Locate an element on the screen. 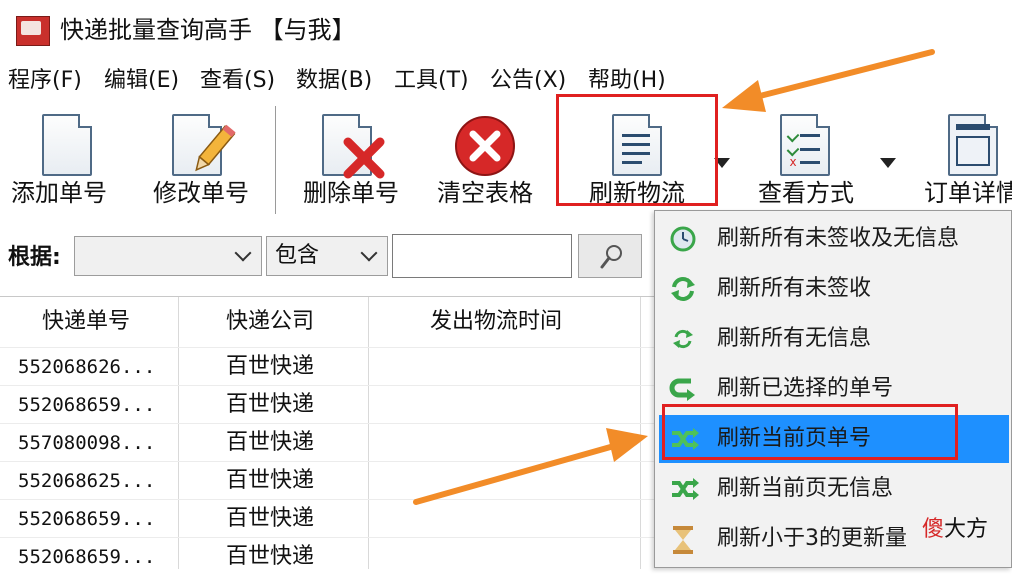 The height and width of the screenshot is (576, 1012). arrow-to-current-page-item is located at coordinates (530, 466).